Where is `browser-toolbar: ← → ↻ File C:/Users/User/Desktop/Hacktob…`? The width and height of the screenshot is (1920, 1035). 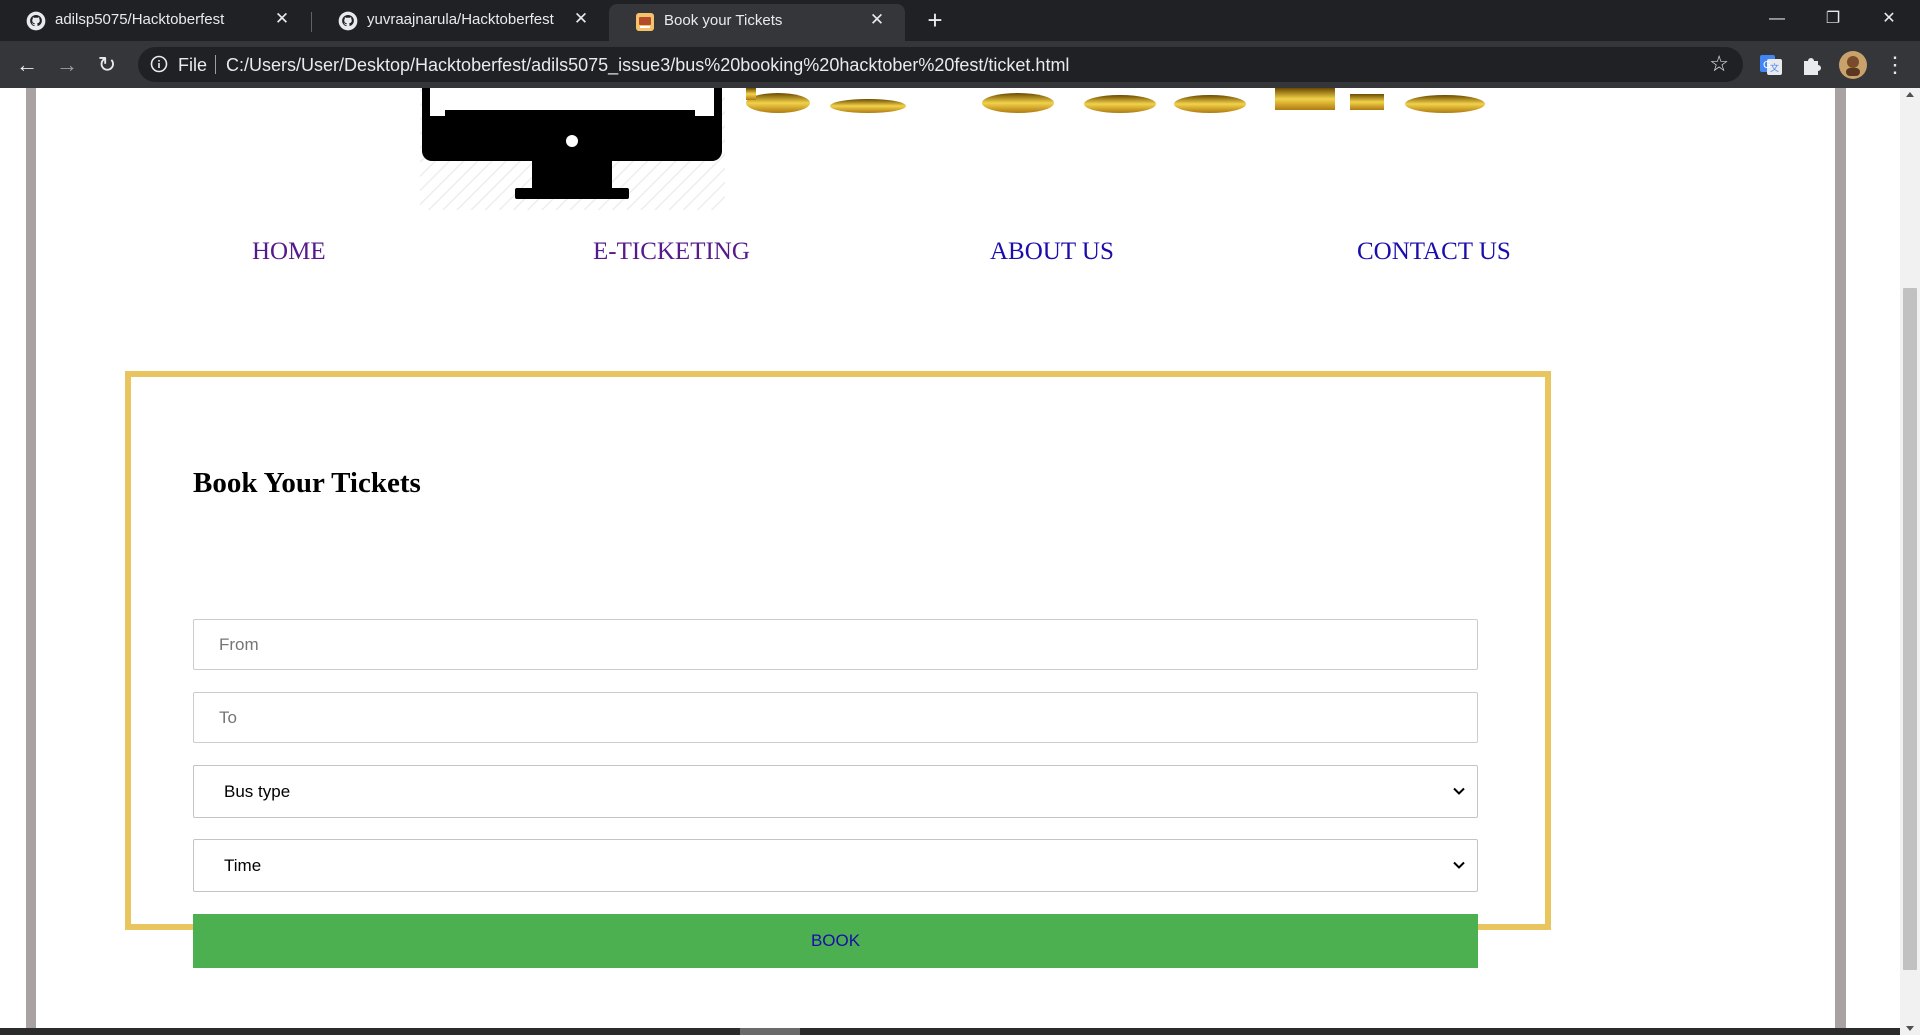 browser-toolbar: ← → ↻ File C:/Users/User/Desktop/Hacktob… is located at coordinates (960, 64).